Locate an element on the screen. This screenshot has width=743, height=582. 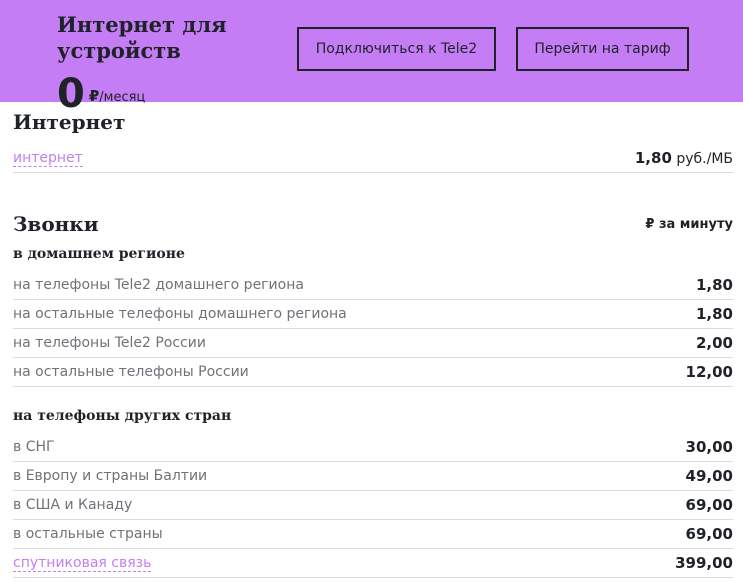
rate-row: на телефоны Tele2 домашнего региона 1,80 is located at coordinates (373, 285).